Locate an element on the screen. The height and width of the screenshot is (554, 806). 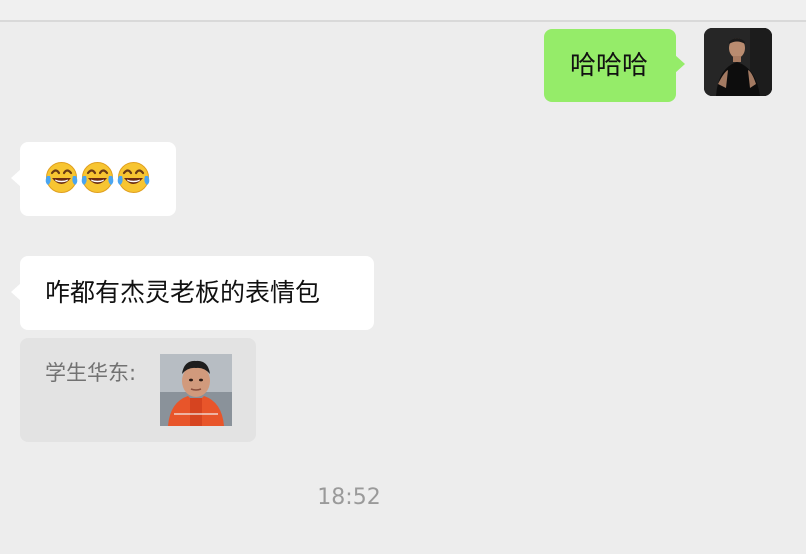
incoming-message-text: 咋都有杰灵老板的表情包 is located at coordinates (183, 292).